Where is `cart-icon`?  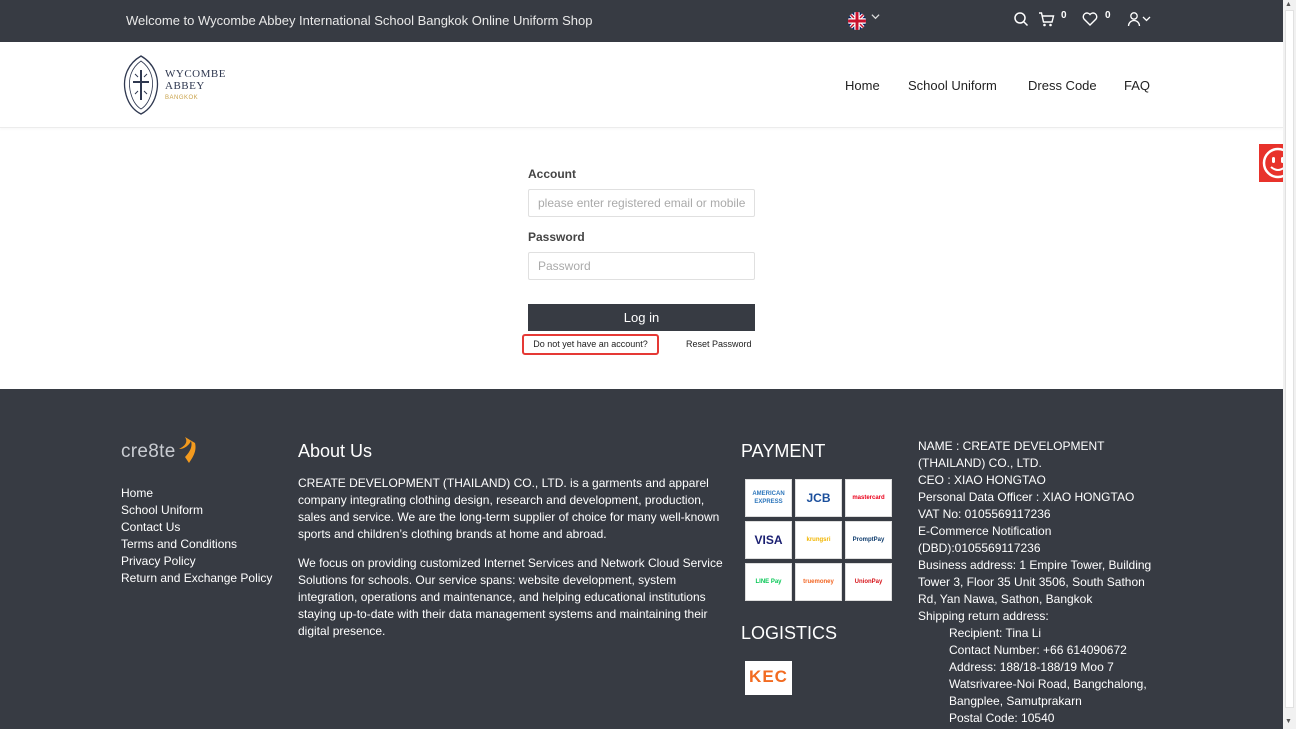 cart-icon is located at coordinates (1046, 22).